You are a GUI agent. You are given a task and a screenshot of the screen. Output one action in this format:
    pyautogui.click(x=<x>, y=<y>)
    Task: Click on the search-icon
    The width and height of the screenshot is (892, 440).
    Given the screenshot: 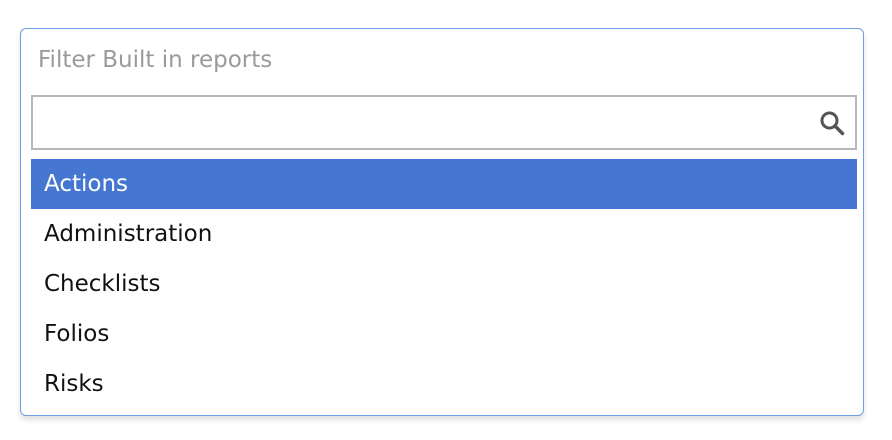 What is the action you would take?
    pyautogui.click(x=832, y=123)
    